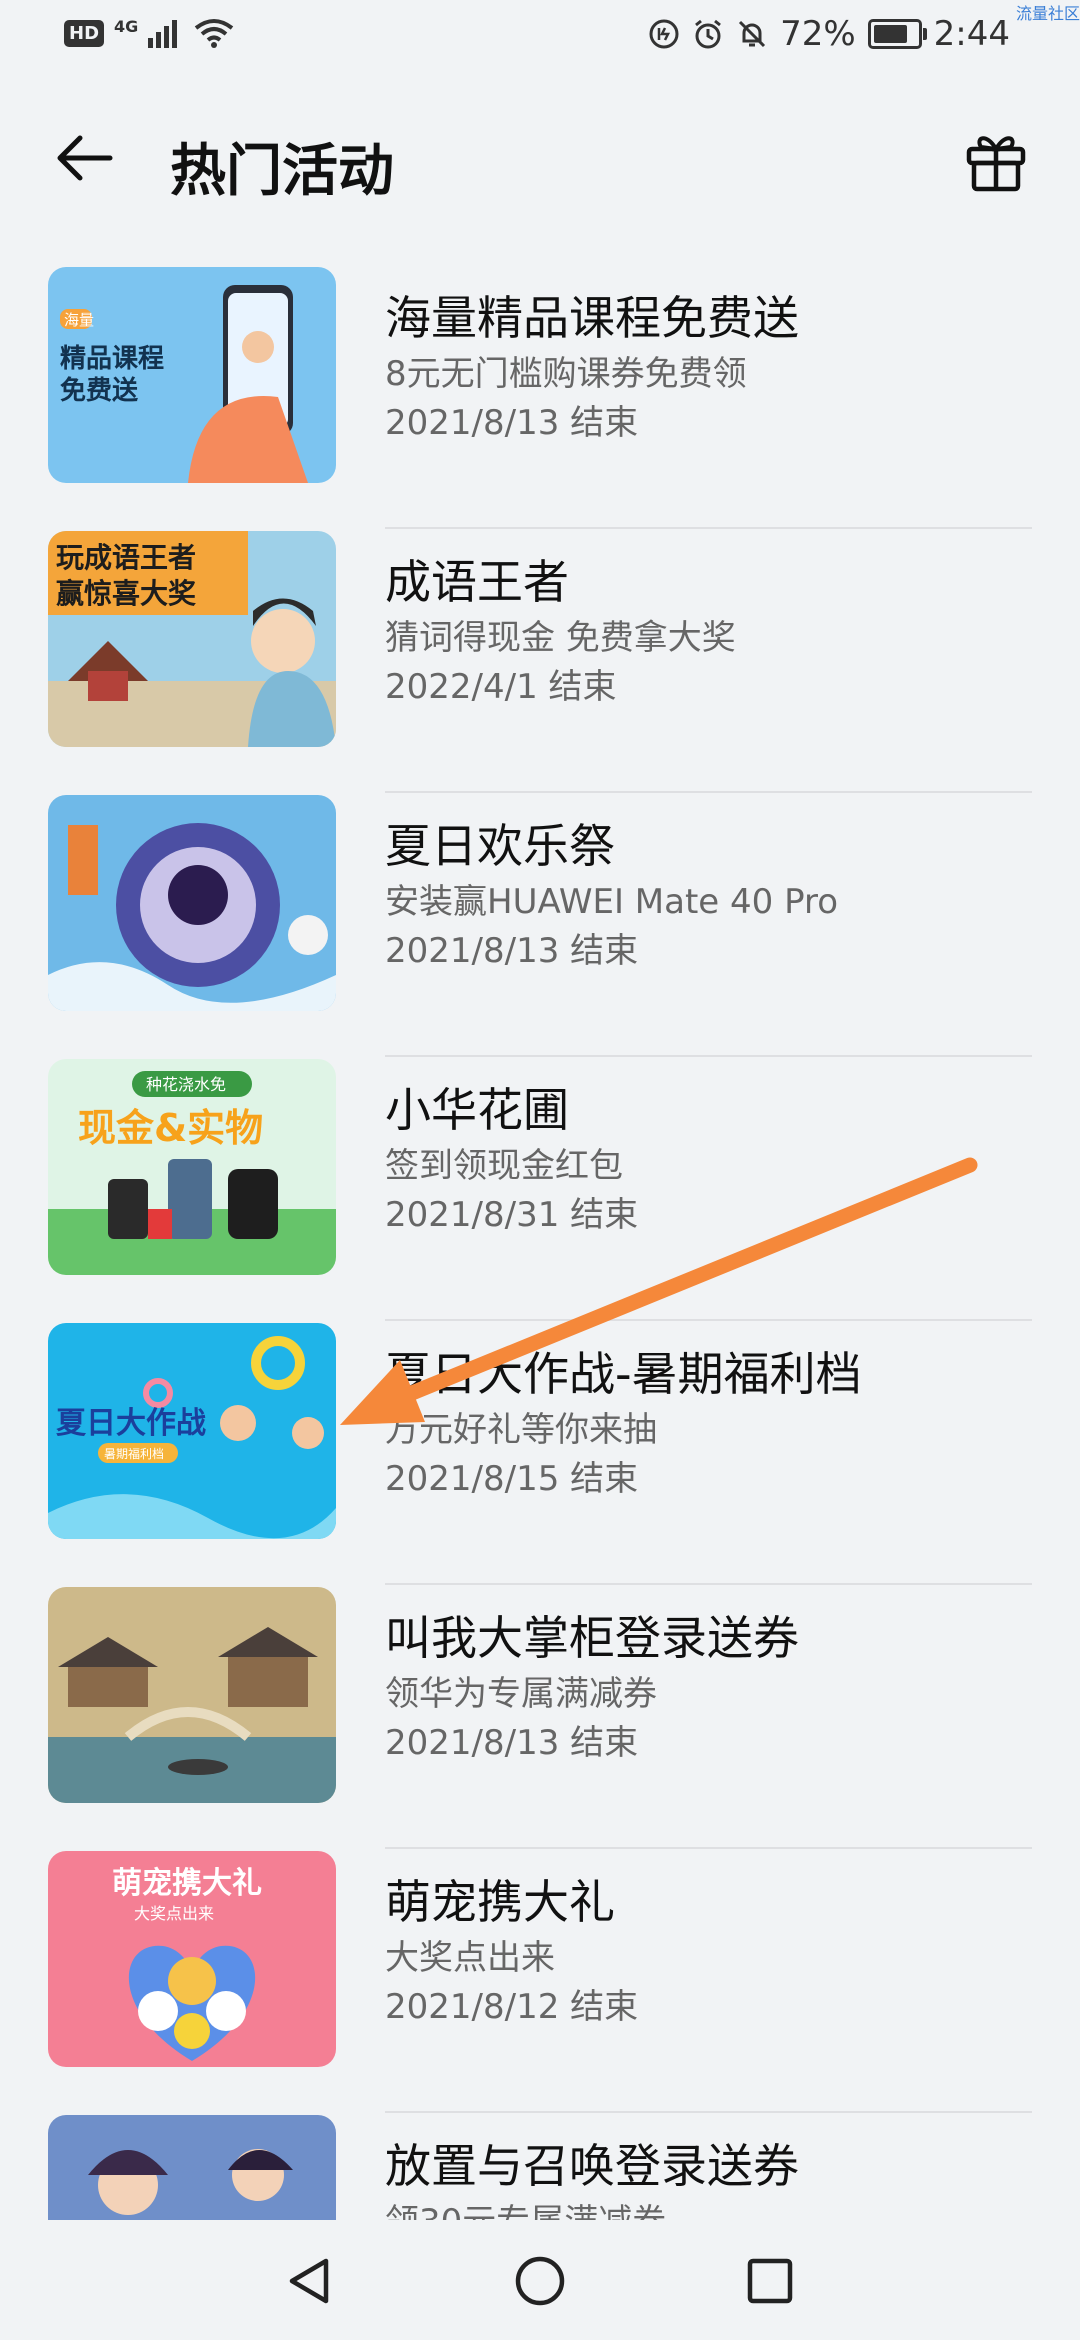 This screenshot has width=1080, height=2340. What do you see at coordinates (592, 1638) in the screenshot?
I see `activity-title: 叫我大掌柜登录送券` at bounding box center [592, 1638].